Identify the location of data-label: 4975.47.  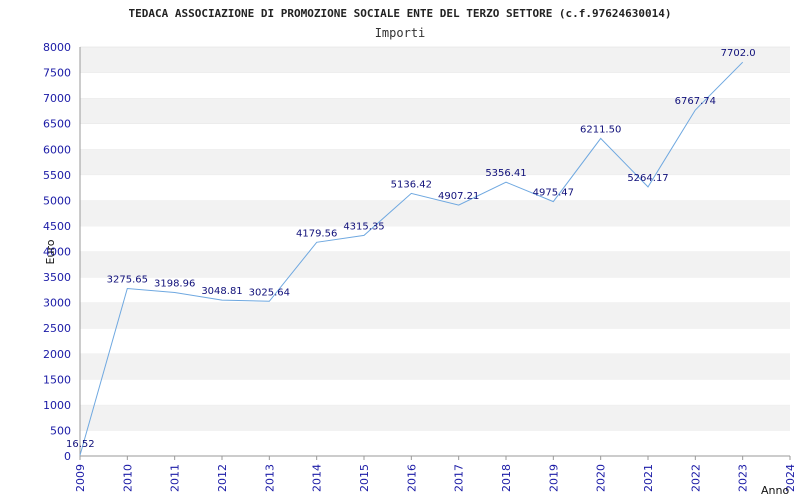
(553, 193).